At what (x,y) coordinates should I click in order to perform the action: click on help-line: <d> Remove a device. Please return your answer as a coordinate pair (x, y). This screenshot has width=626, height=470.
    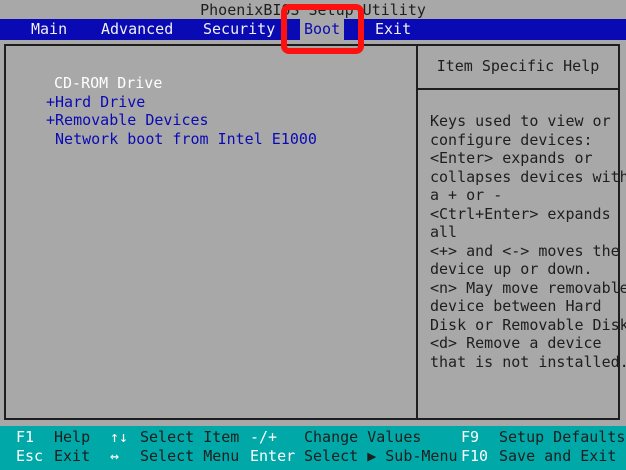
    Looking at the image, I should click on (516, 343).